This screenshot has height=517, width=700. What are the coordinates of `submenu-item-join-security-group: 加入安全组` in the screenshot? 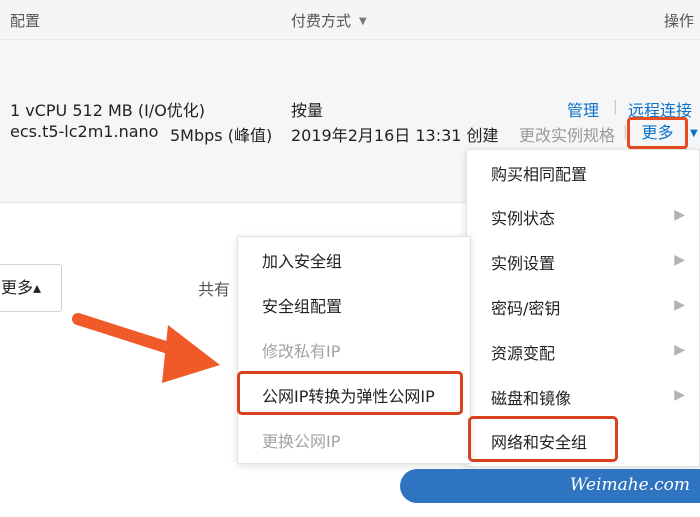 It's located at (354, 259).